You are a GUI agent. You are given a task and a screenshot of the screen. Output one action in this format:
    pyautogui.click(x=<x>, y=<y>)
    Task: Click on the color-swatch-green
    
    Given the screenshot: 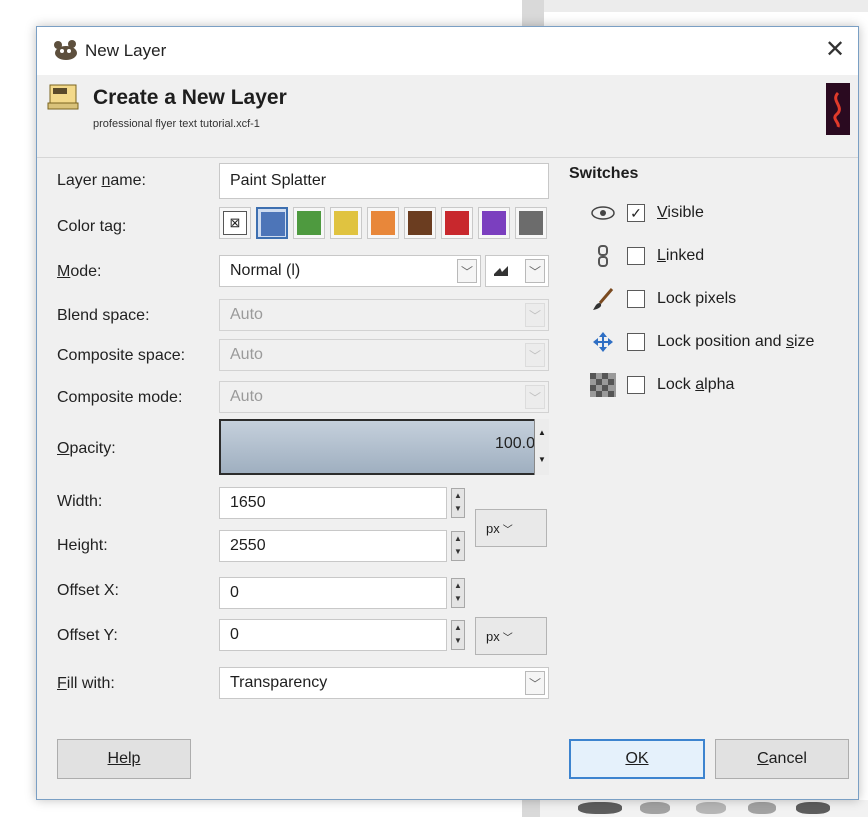 What is the action you would take?
    pyautogui.click(x=309, y=223)
    